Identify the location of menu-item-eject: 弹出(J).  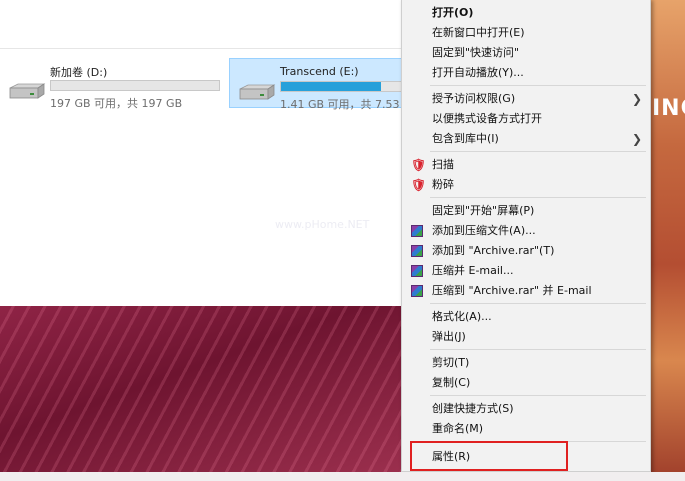
(526, 337).